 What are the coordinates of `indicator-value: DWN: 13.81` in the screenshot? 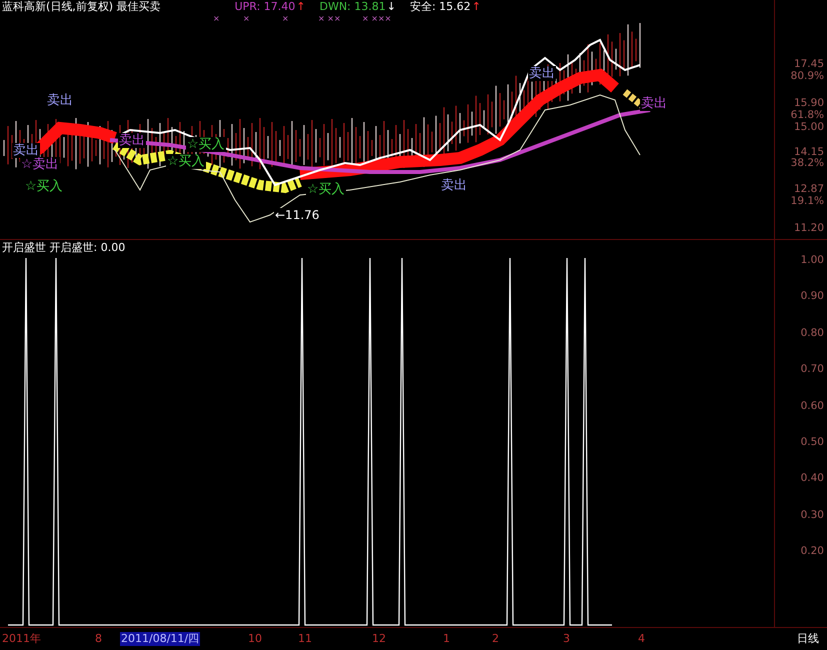 It's located at (352, 7).